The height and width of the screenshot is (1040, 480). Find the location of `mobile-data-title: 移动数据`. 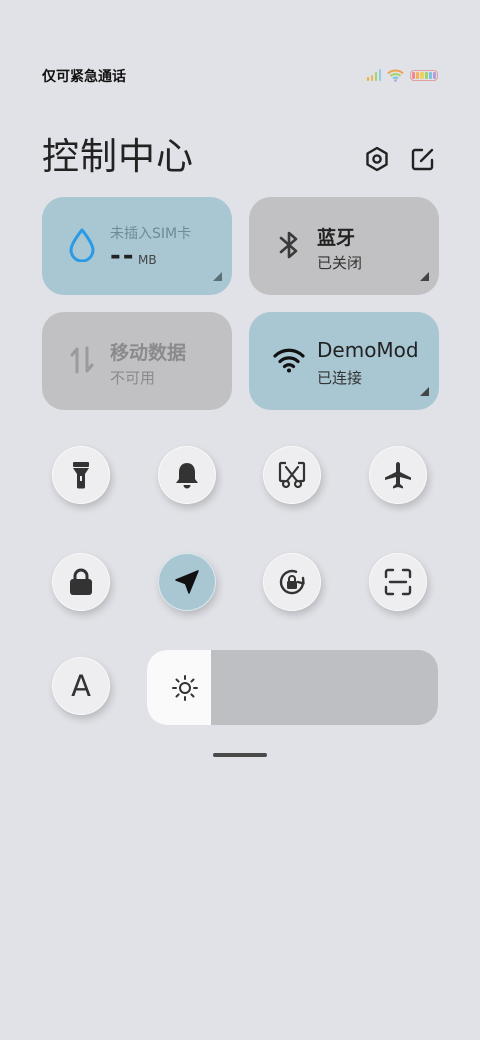

mobile-data-title: 移动数据 is located at coordinates (148, 353).